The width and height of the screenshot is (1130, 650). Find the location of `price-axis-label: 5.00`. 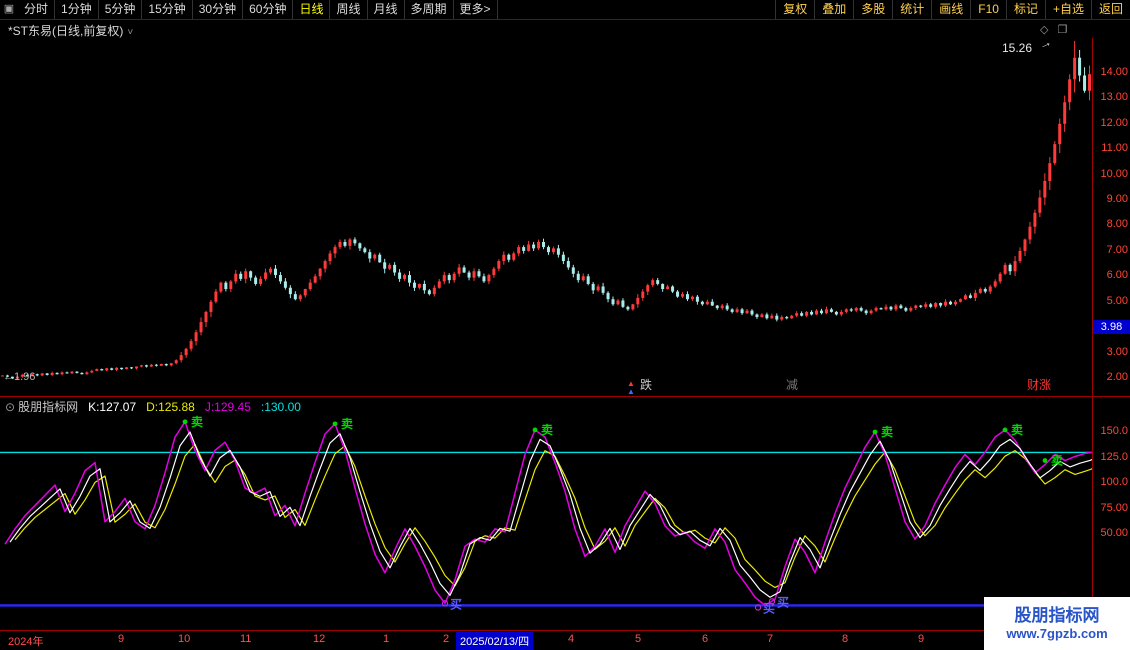

price-axis-label: 5.00 is located at coordinates (1117, 300).